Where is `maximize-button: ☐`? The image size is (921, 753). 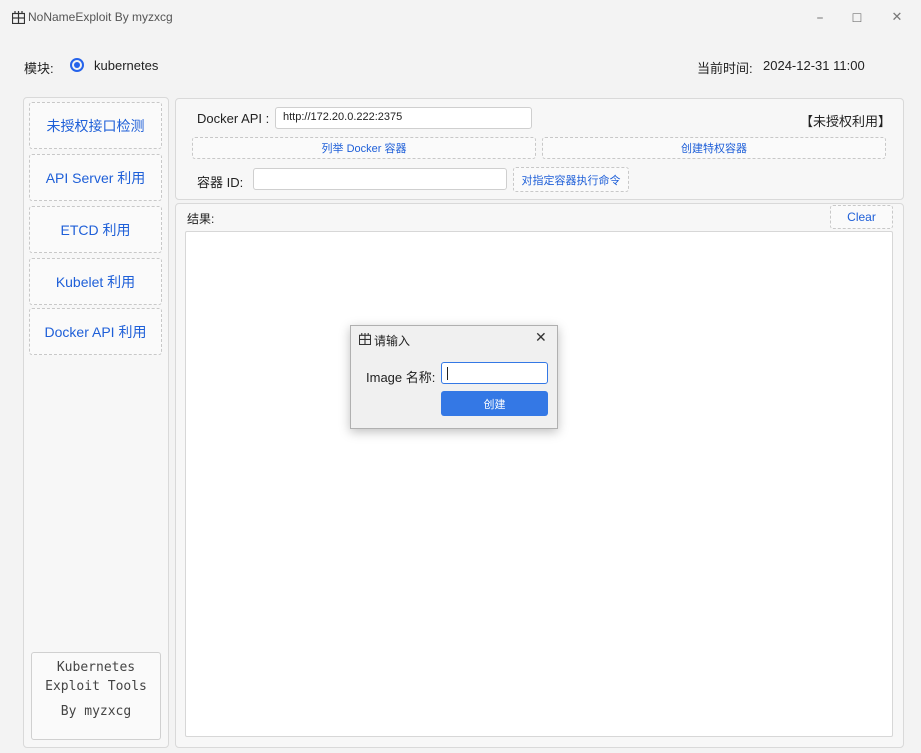 maximize-button: ☐ is located at coordinates (857, 18).